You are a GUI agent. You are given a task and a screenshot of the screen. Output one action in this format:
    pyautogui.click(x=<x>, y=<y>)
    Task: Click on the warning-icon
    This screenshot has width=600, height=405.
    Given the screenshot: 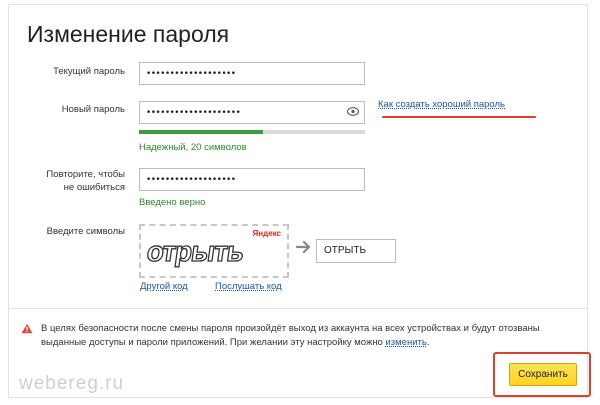 What is the action you would take?
    pyautogui.click(x=27, y=328)
    